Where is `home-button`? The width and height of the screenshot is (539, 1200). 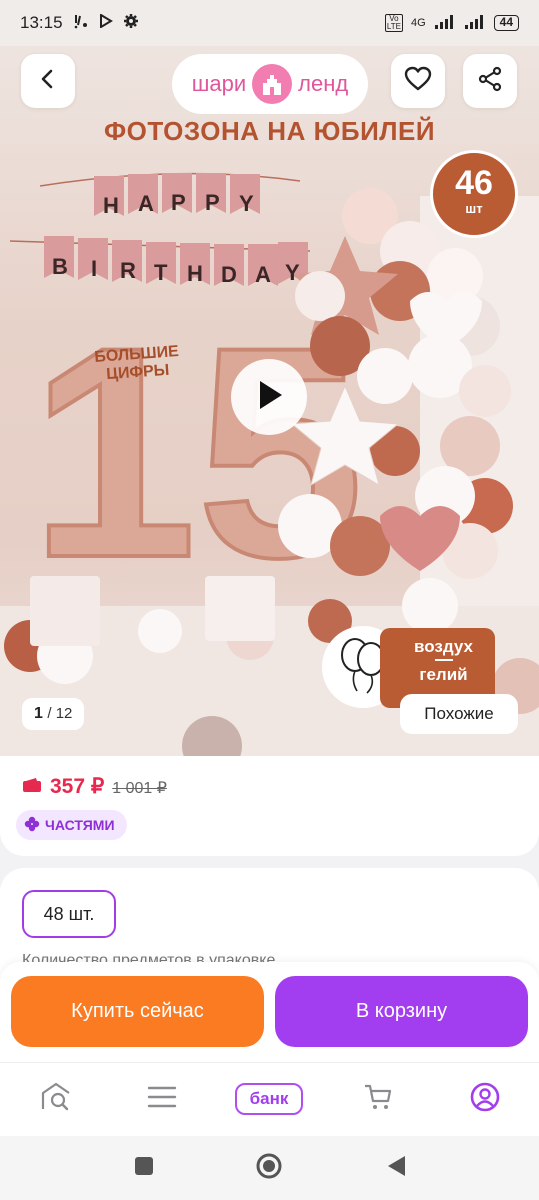 home-button is located at coordinates (269, 1168).